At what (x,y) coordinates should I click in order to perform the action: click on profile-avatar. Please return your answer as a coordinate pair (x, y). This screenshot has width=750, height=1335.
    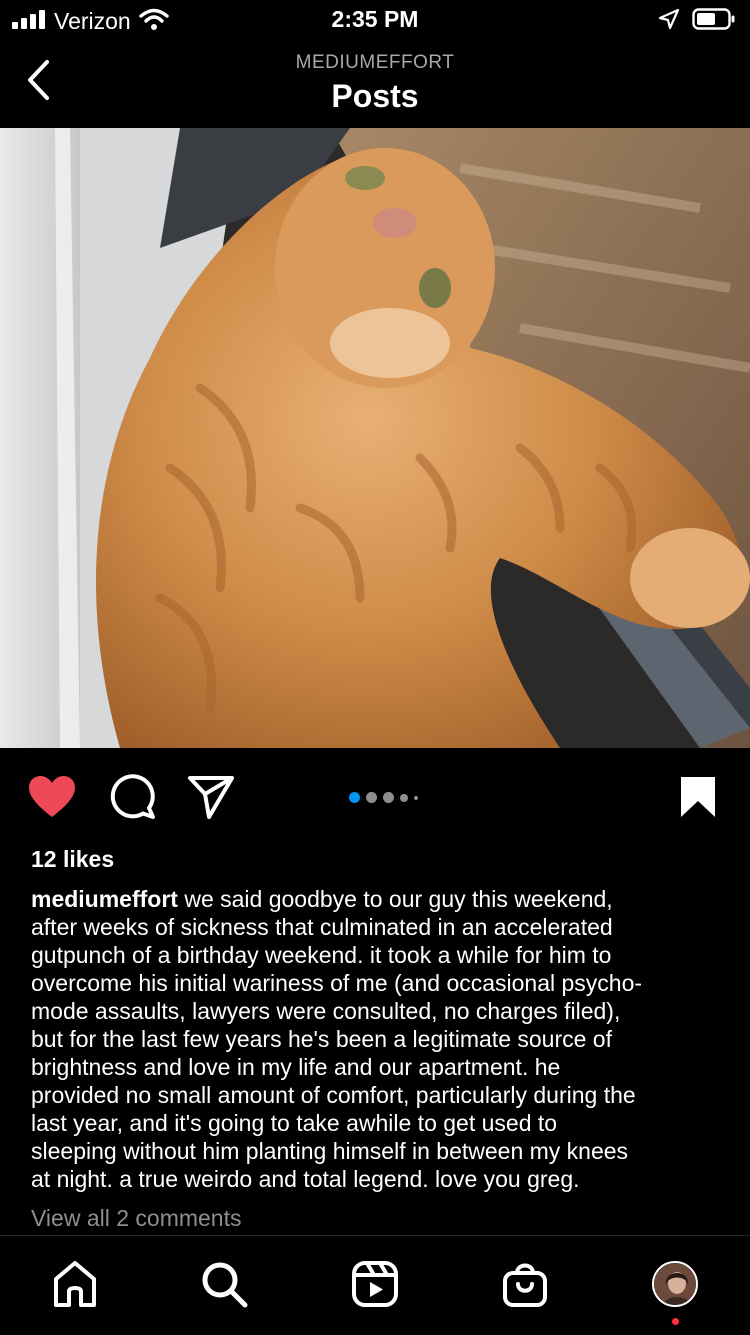
    Looking at the image, I should click on (675, 1284).